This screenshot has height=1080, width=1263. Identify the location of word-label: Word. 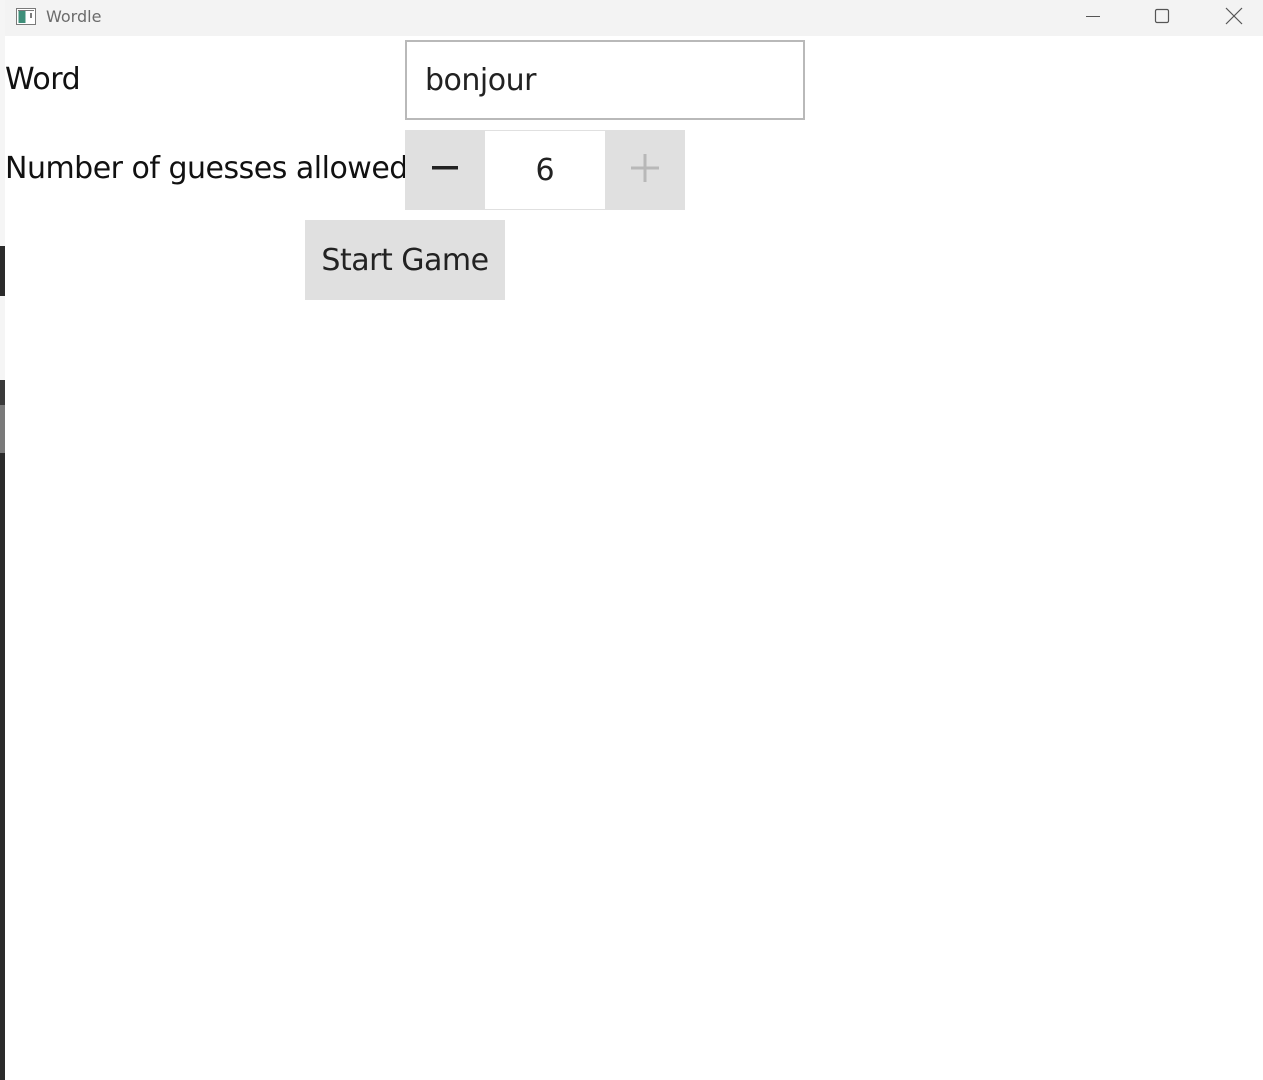
(43, 79).